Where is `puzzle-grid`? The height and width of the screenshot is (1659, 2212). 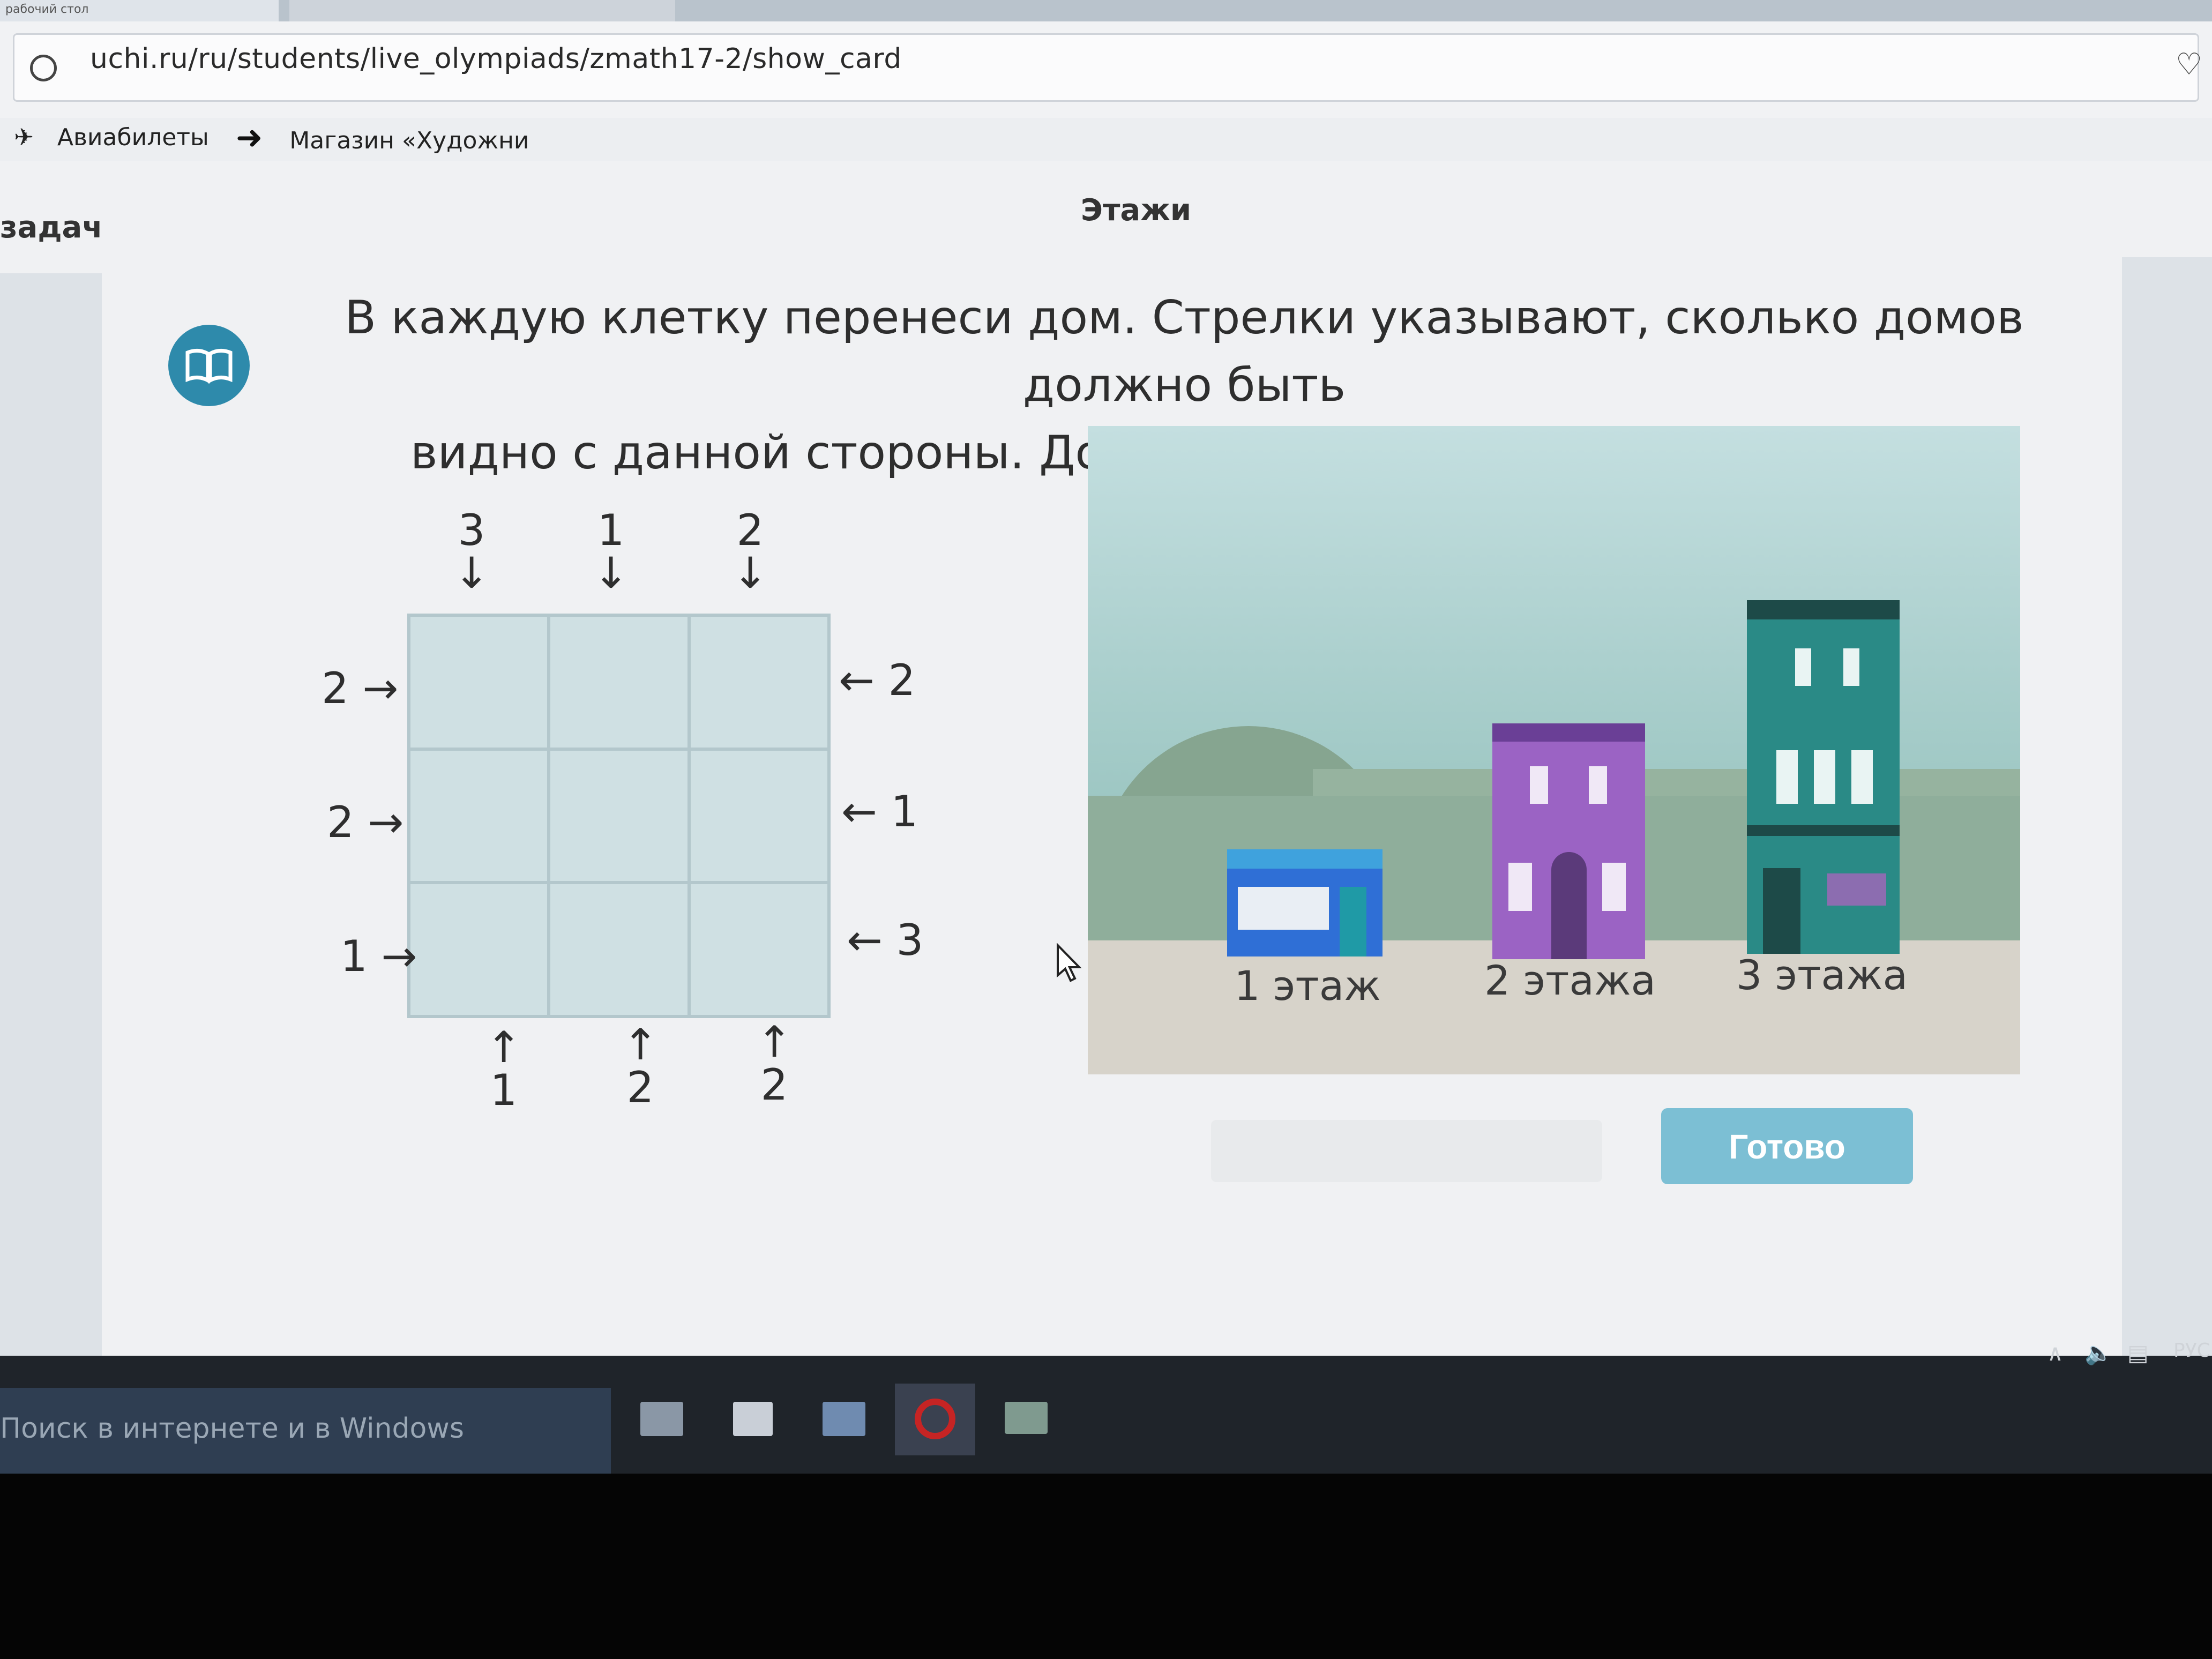
puzzle-grid is located at coordinates (619, 816).